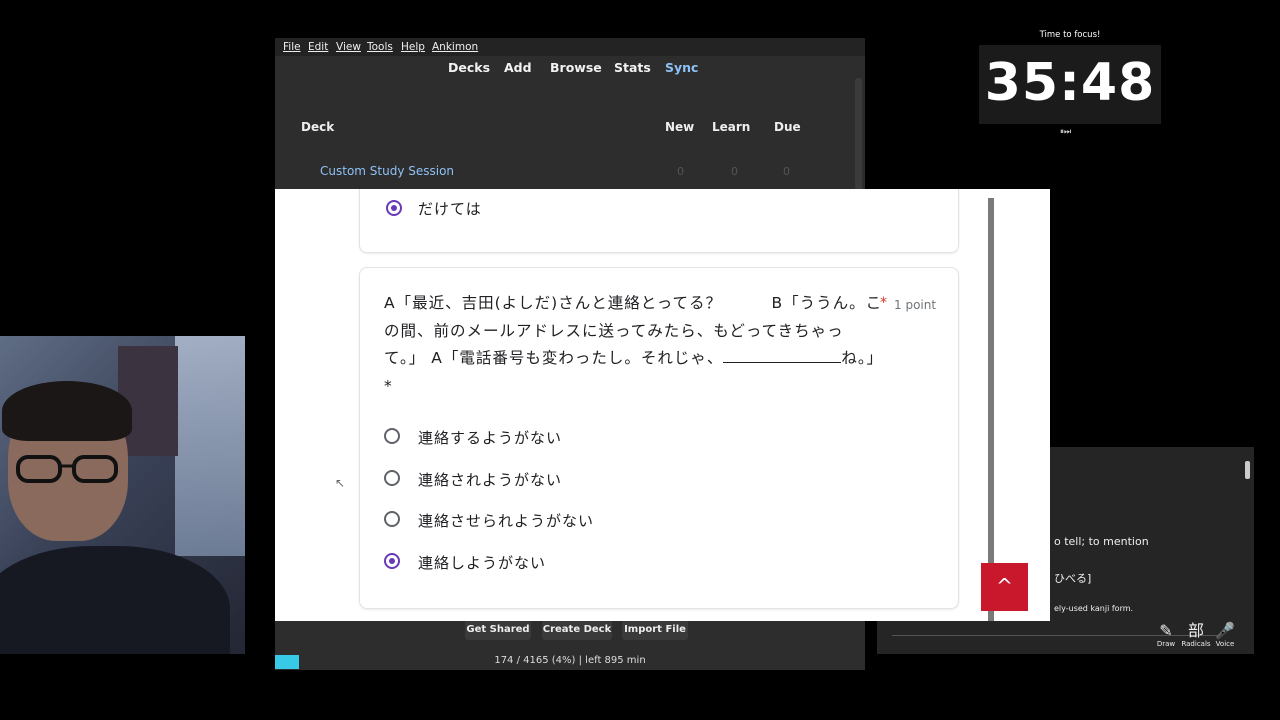 The width and height of the screenshot is (1280, 720). Describe the element at coordinates (787, 127) in the screenshot. I see `due-column-header: Due` at that location.